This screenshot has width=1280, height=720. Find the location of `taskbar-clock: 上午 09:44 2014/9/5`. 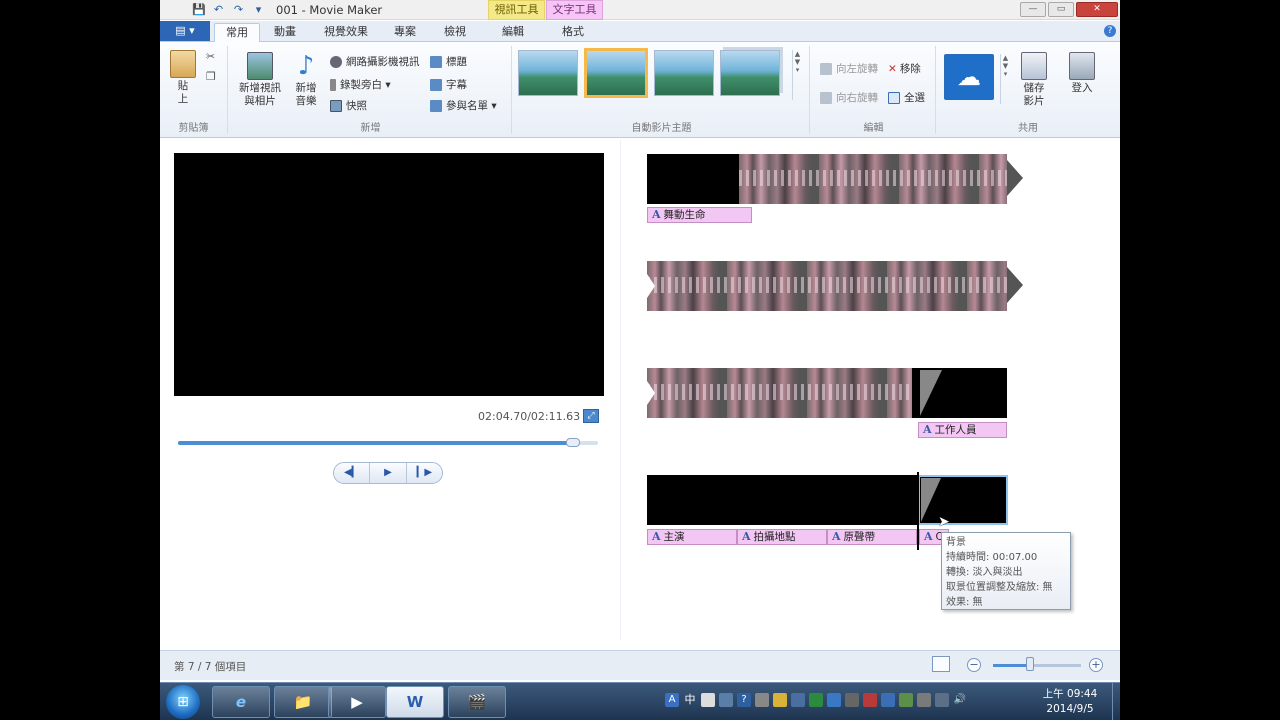

taskbar-clock: 上午 09:44 2014/9/5 is located at coordinates (1070, 702).